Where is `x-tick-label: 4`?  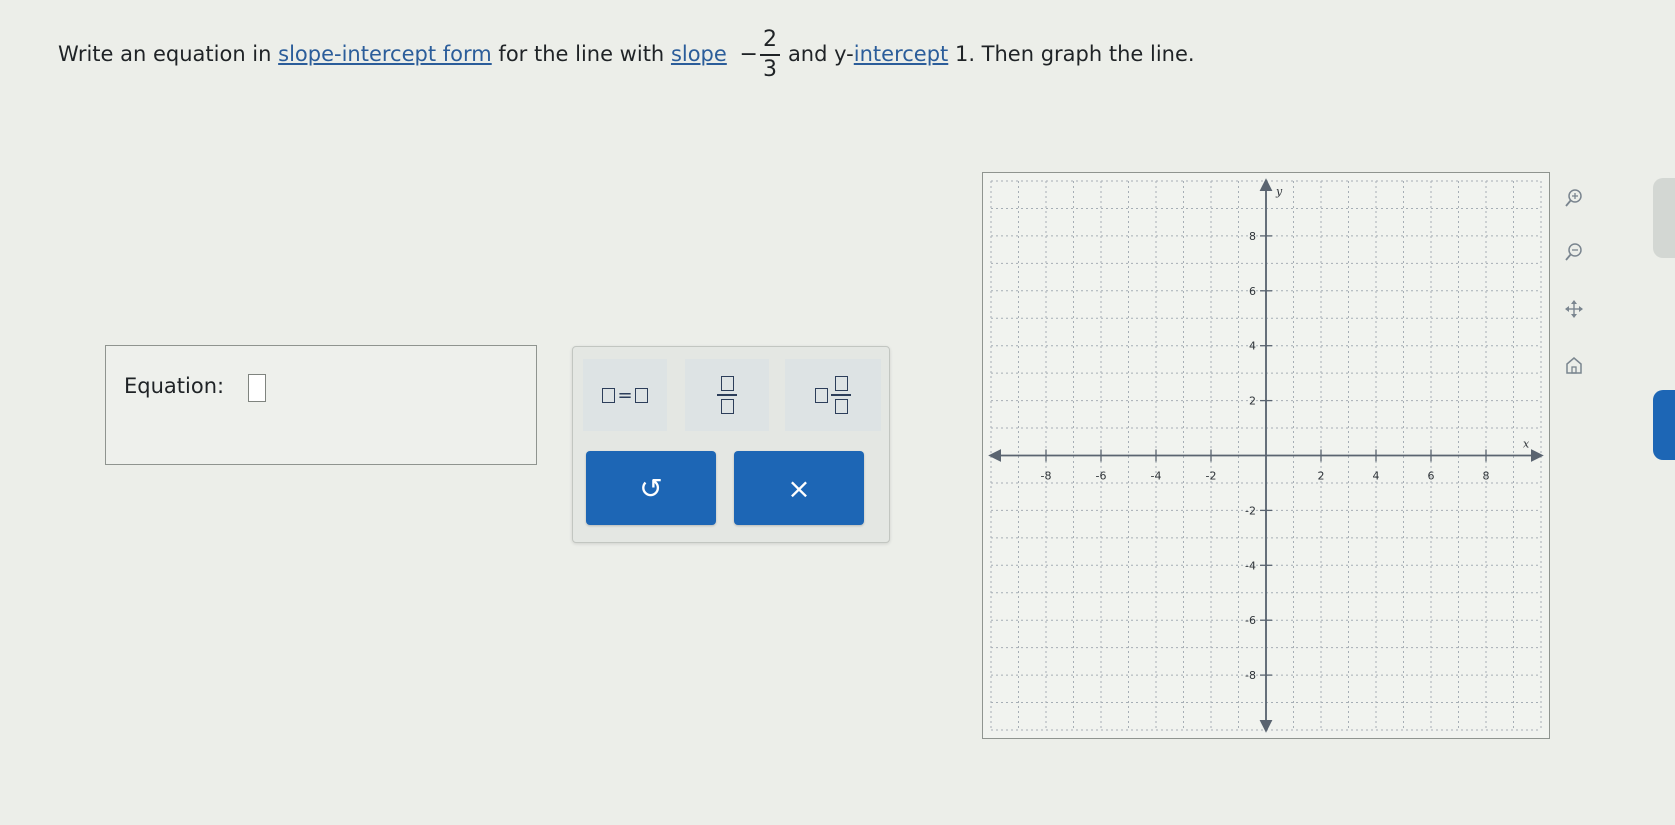 x-tick-label: 4 is located at coordinates (1376, 476).